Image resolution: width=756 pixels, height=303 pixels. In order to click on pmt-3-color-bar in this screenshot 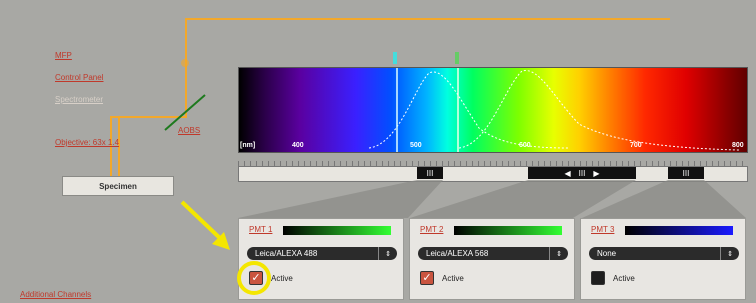, I will do `click(679, 230)`.